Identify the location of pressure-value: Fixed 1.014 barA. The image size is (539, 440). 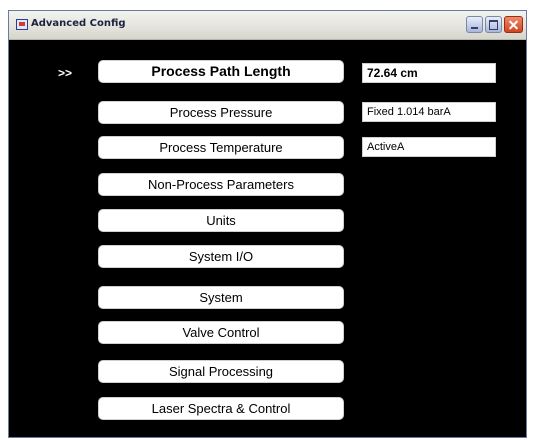
(429, 112).